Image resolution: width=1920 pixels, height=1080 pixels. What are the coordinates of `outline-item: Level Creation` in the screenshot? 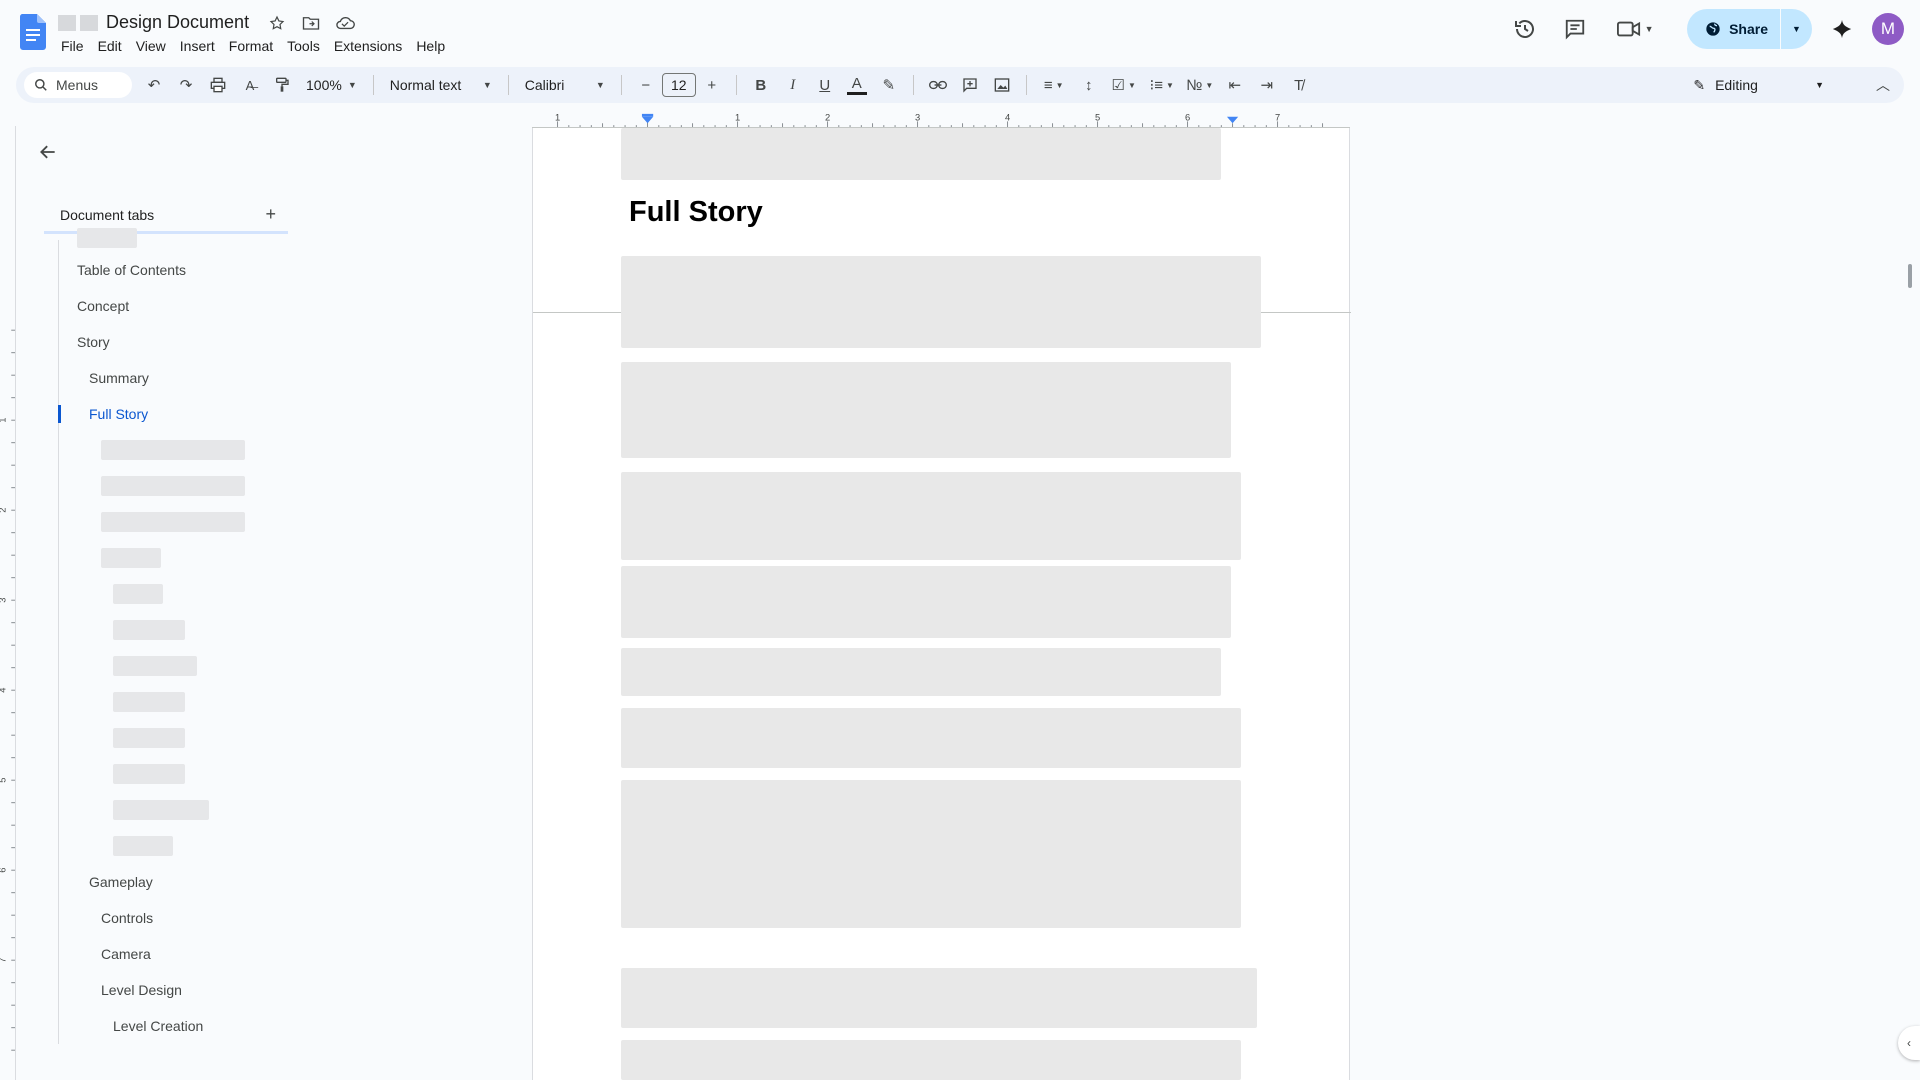 It's located at (173, 1026).